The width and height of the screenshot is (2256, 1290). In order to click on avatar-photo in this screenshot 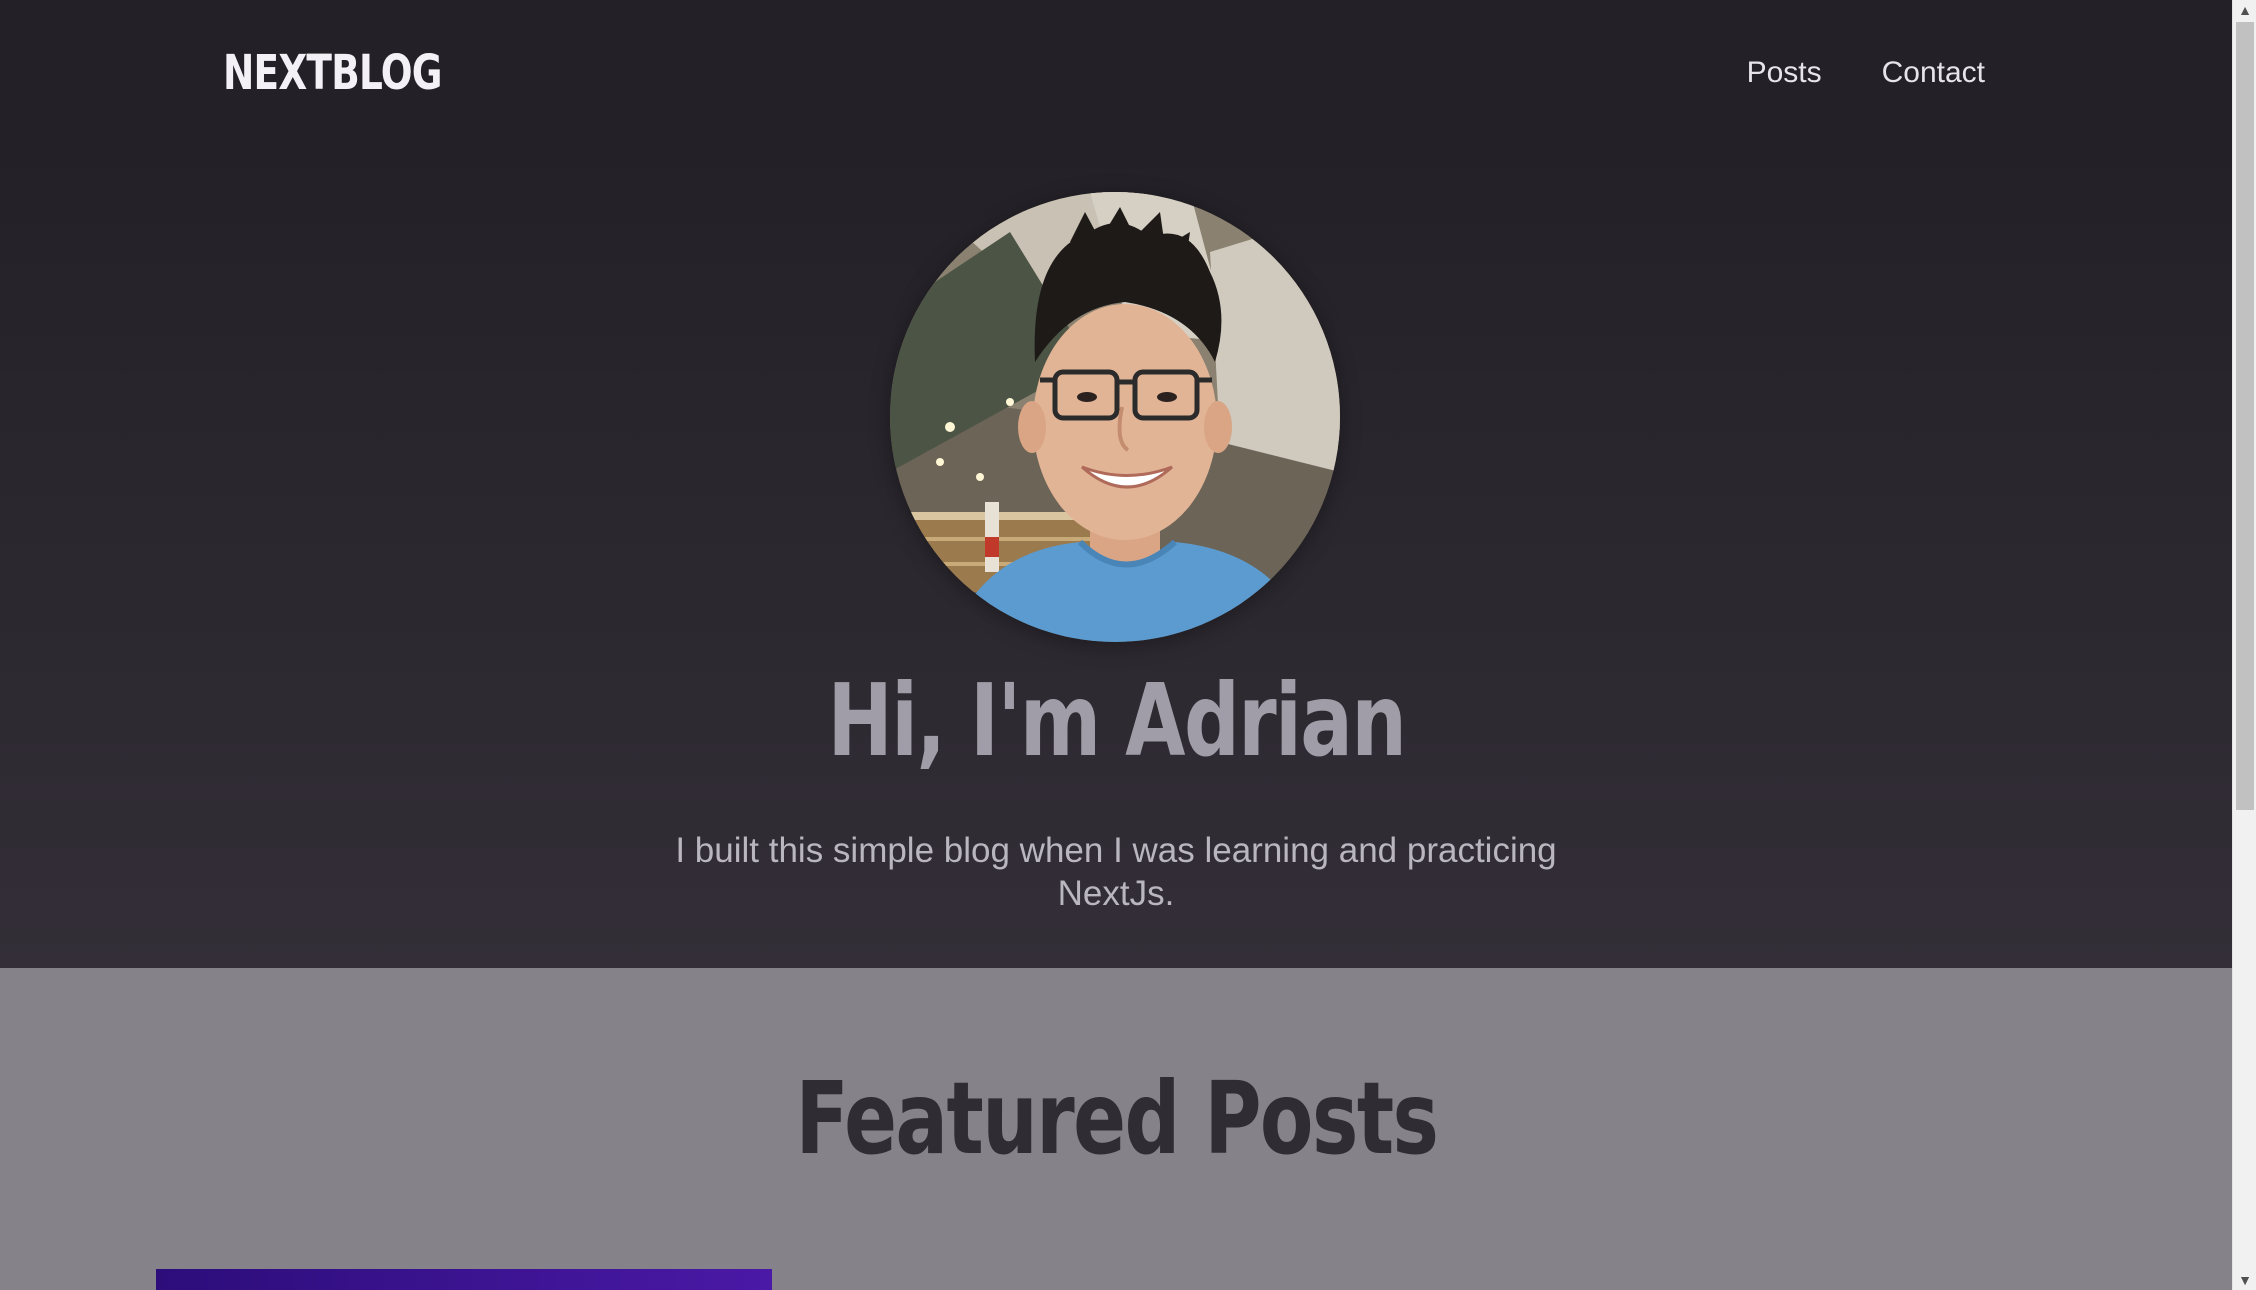, I will do `click(1115, 417)`.